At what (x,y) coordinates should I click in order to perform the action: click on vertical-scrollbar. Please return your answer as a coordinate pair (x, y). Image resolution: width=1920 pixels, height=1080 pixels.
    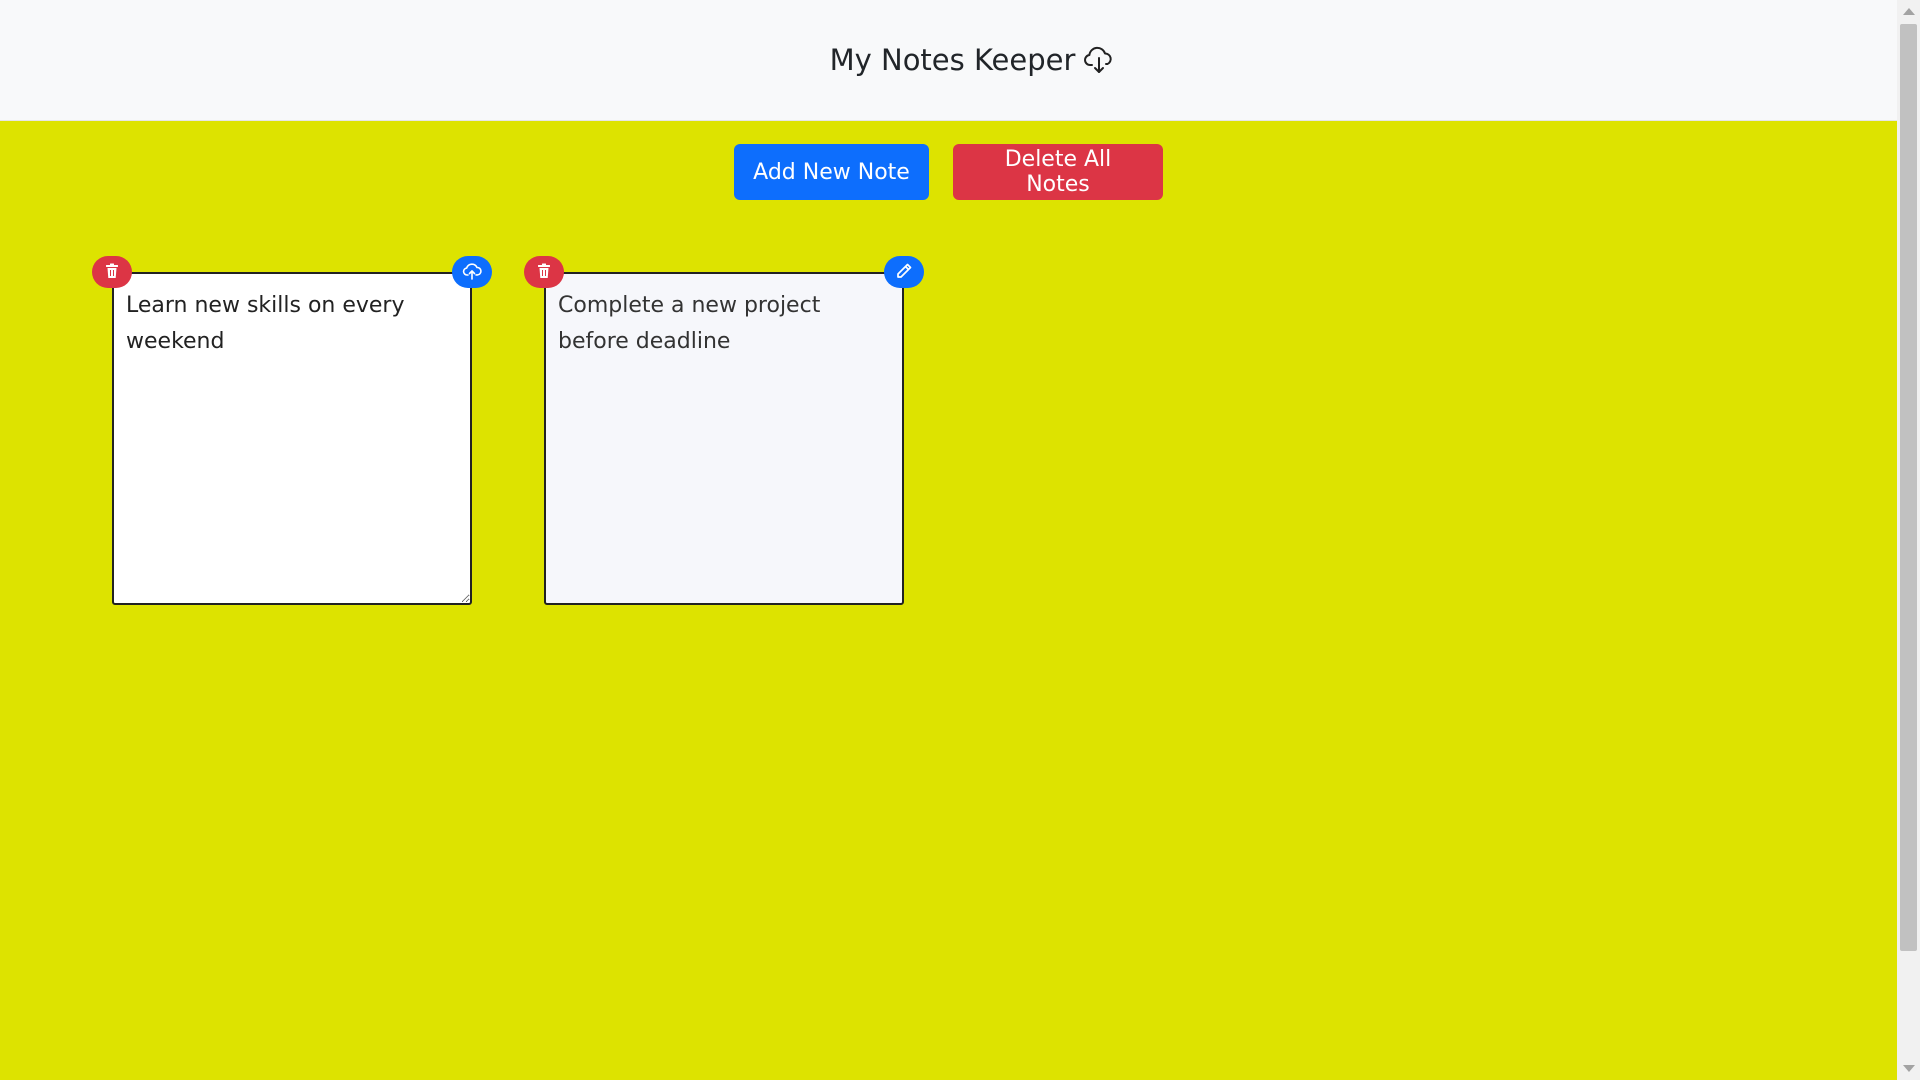
    Looking at the image, I should click on (1908, 540).